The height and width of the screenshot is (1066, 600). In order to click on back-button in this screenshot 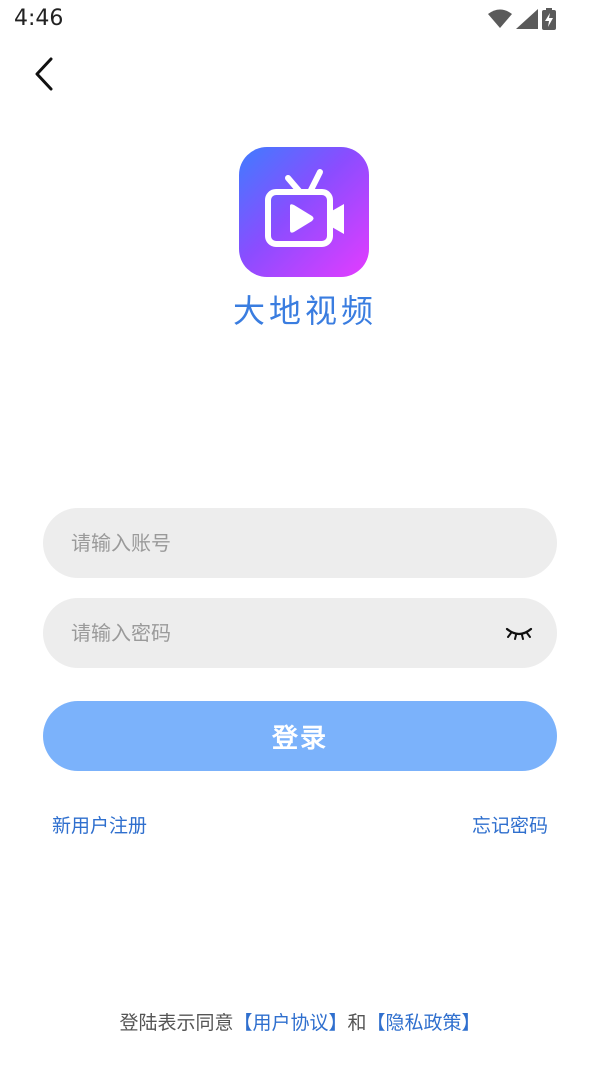, I will do `click(44, 74)`.